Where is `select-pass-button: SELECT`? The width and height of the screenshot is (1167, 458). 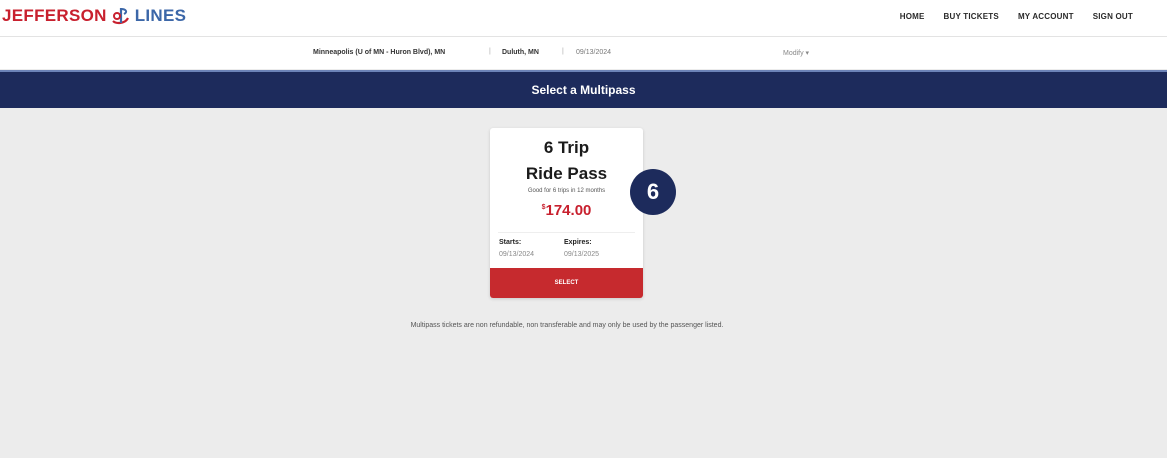
select-pass-button: SELECT is located at coordinates (566, 283).